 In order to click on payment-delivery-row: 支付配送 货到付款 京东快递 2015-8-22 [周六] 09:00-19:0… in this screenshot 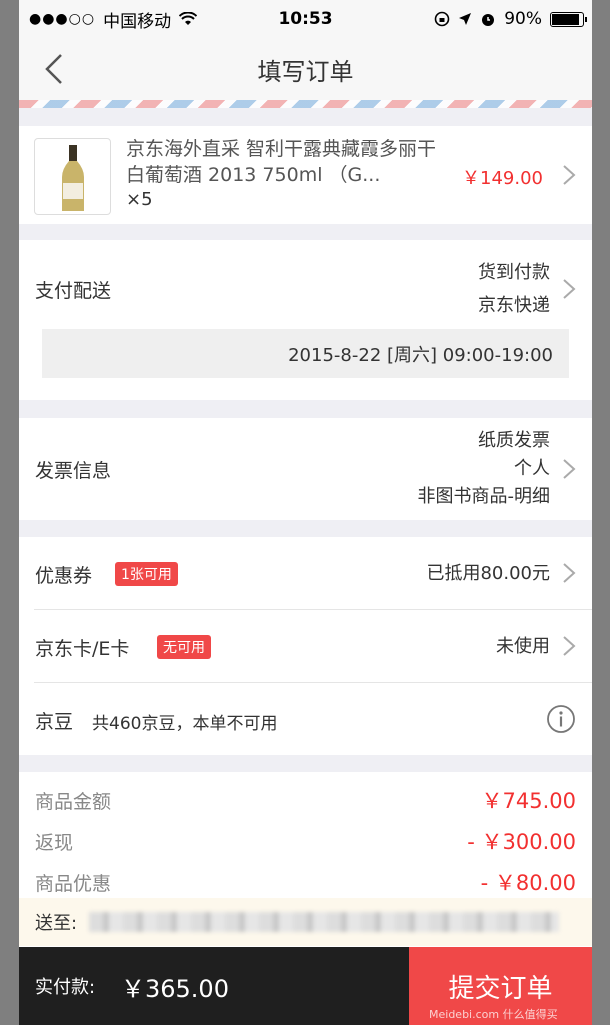, I will do `click(305, 320)`.